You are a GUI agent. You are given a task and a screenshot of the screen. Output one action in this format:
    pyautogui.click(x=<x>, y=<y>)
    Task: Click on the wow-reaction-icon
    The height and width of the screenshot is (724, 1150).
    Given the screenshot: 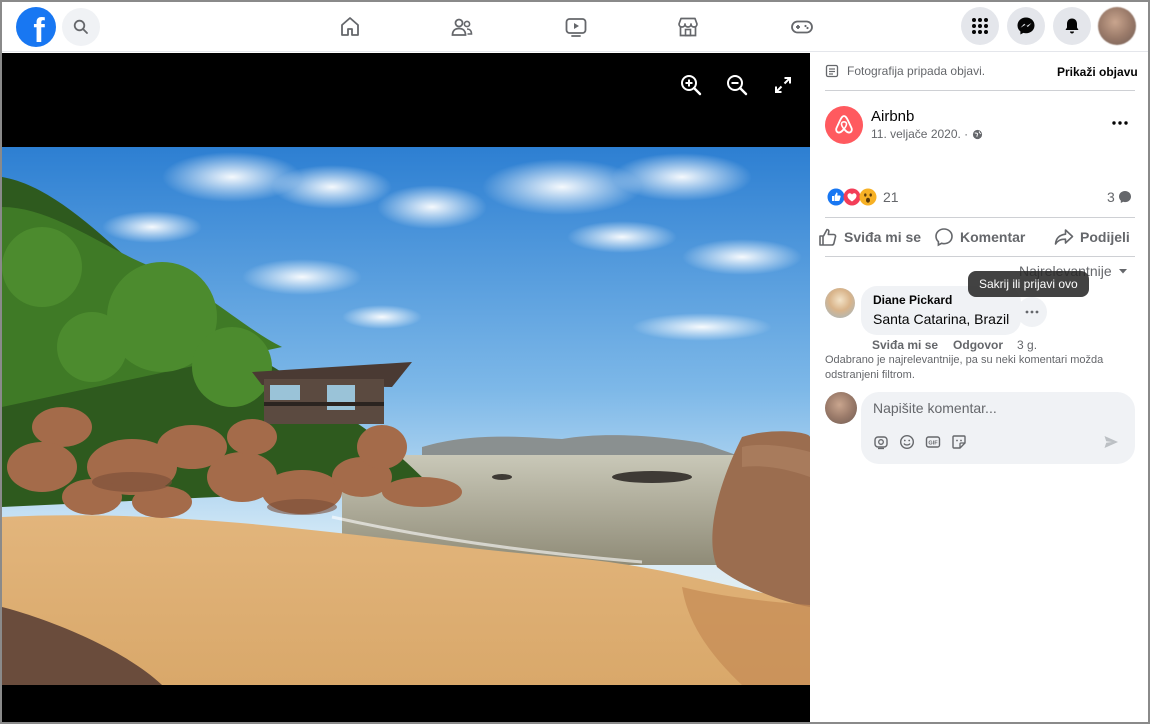 What is the action you would take?
    pyautogui.click(x=868, y=197)
    